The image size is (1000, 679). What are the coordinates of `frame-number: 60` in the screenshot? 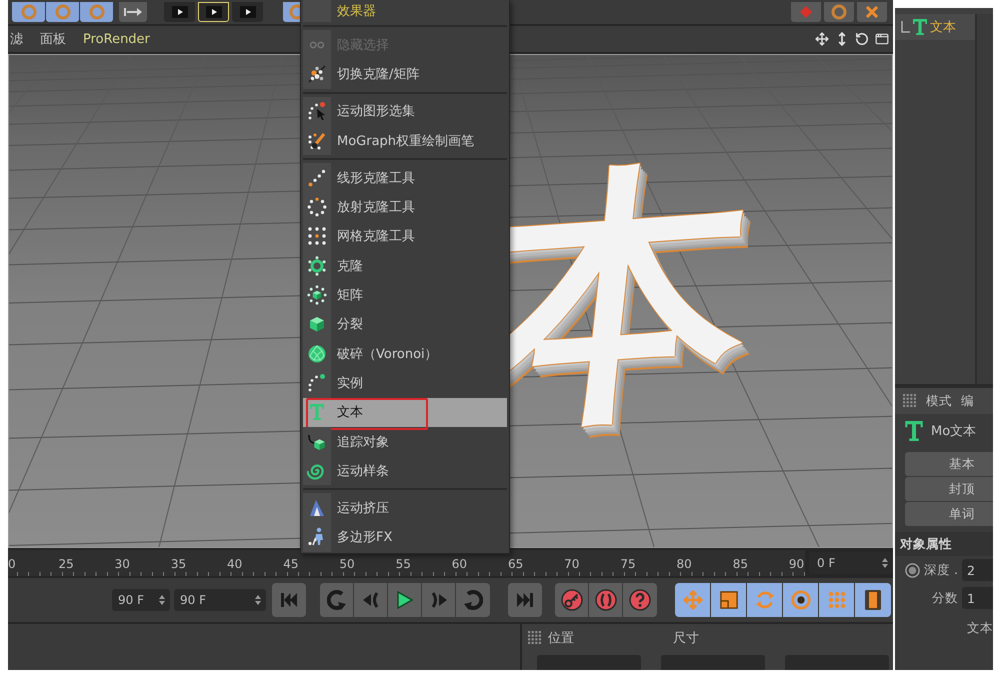 It's located at (460, 564).